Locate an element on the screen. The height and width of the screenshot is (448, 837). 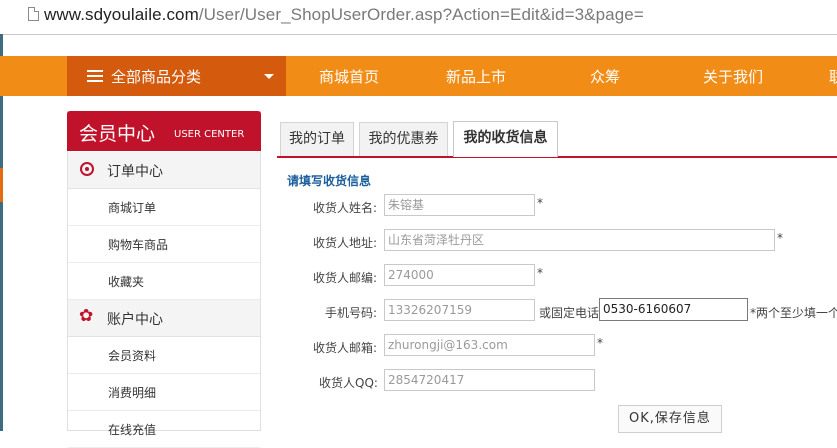
all-categories-menu: 全部商品分类 is located at coordinates (176, 76).